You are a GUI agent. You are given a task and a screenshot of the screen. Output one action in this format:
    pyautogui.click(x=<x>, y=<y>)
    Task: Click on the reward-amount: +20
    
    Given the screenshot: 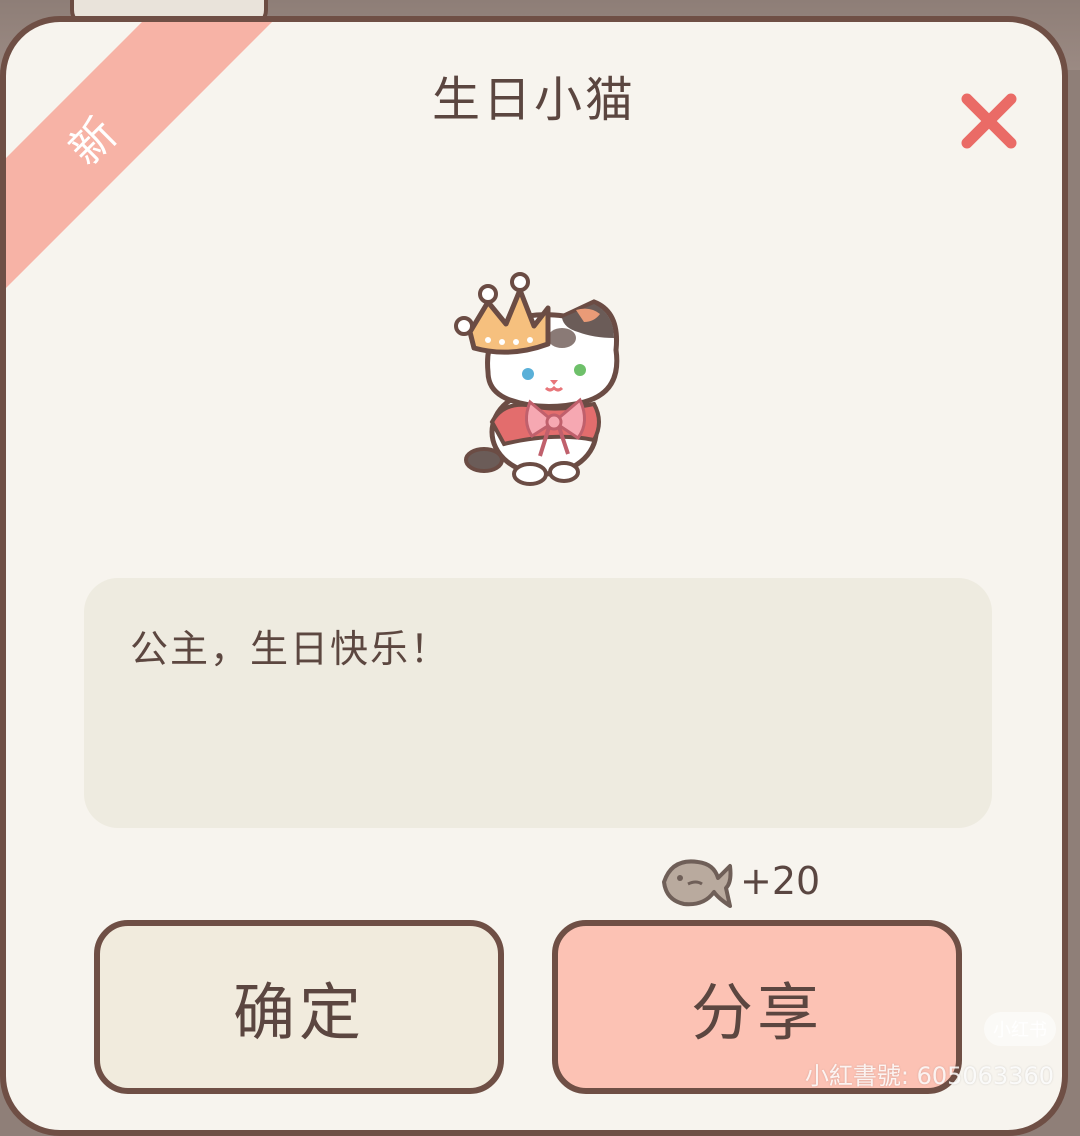 What is the action you would take?
    pyautogui.click(x=780, y=881)
    